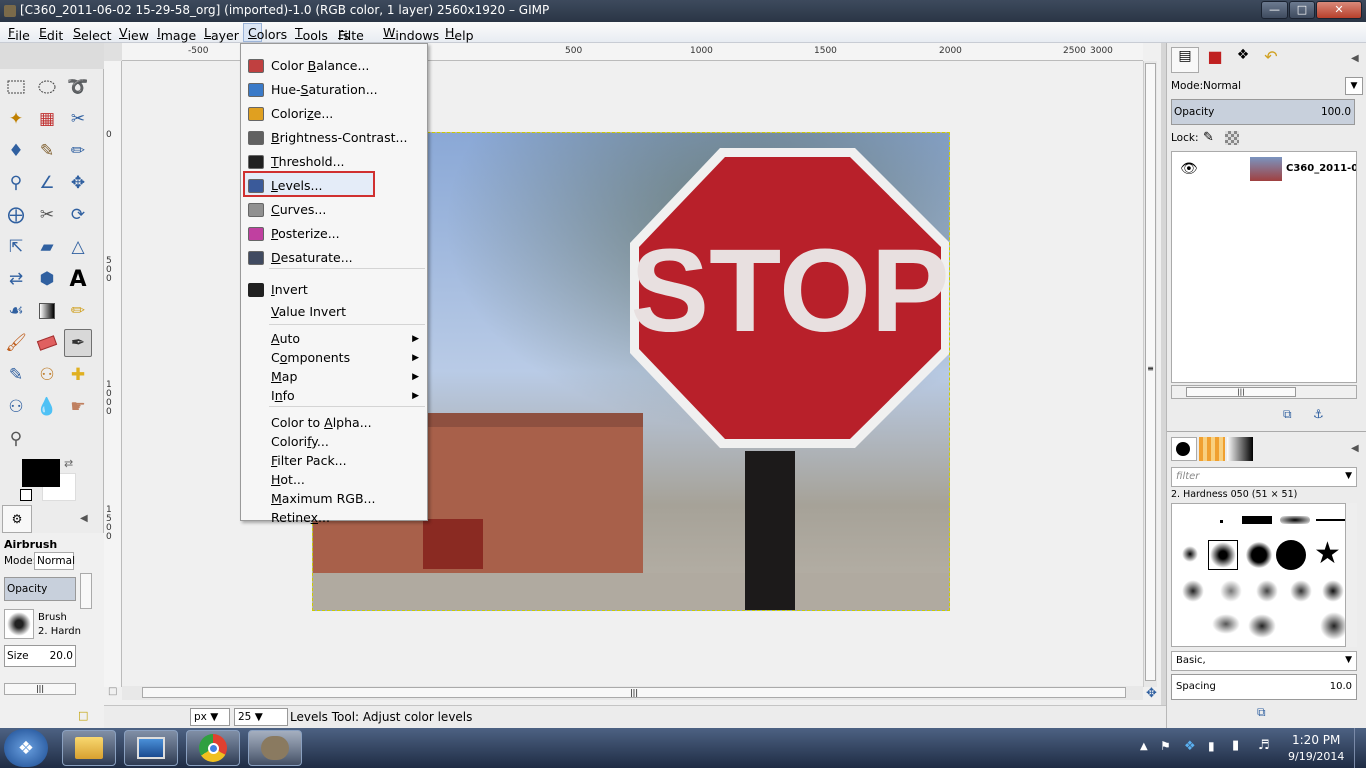  Describe the element at coordinates (78, 247) in the screenshot. I see `perspective-icon: △` at that location.